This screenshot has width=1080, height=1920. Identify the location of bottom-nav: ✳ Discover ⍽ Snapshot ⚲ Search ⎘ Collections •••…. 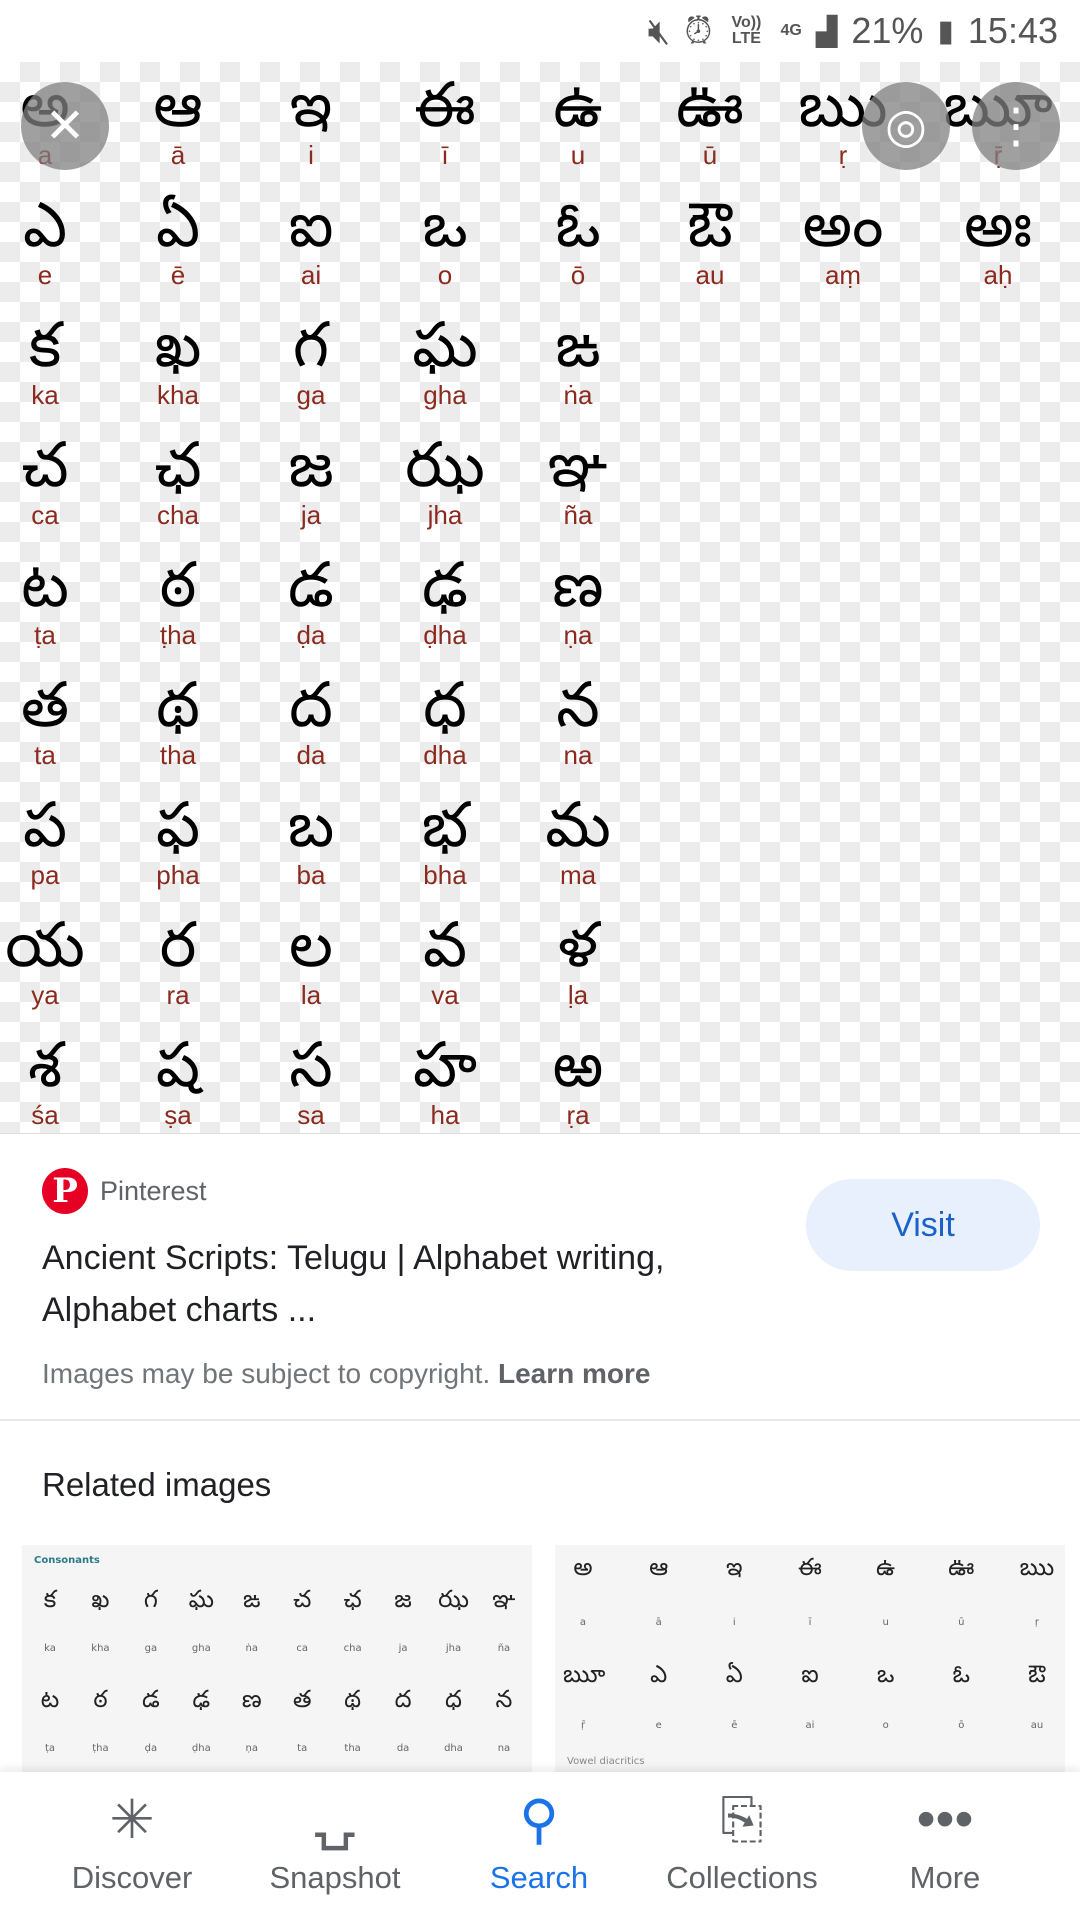
(540, 1846).